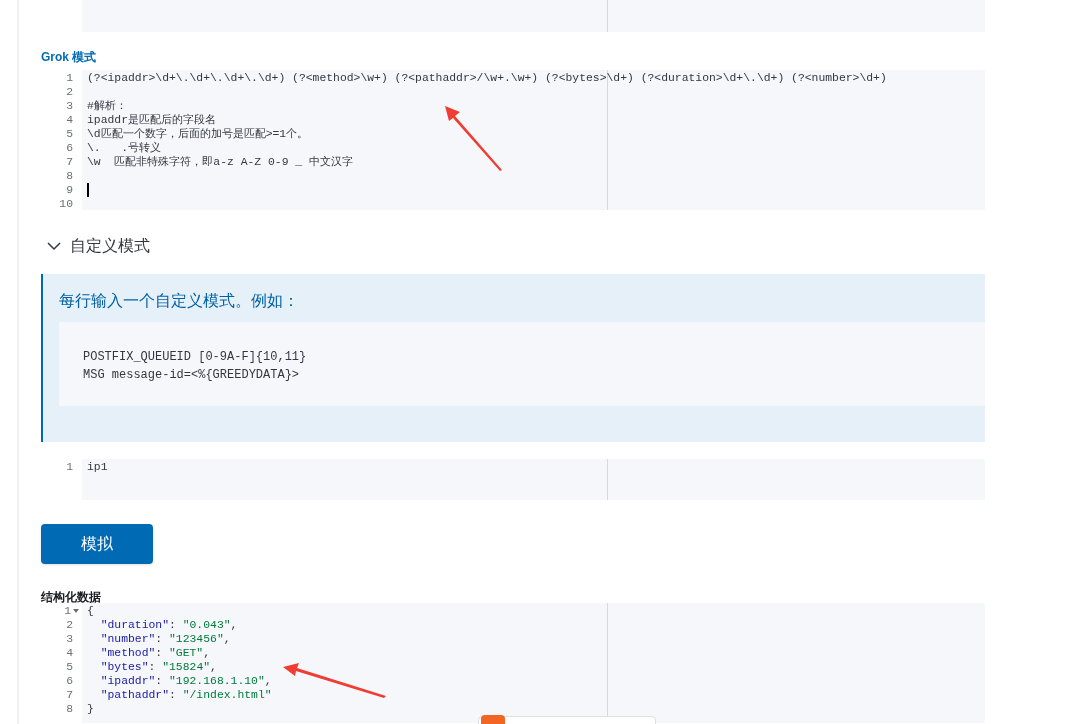 The image size is (1075, 724). What do you see at coordinates (69, 190) in the screenshot?
I see `line-number: 9` at bounding box center [69, 190].